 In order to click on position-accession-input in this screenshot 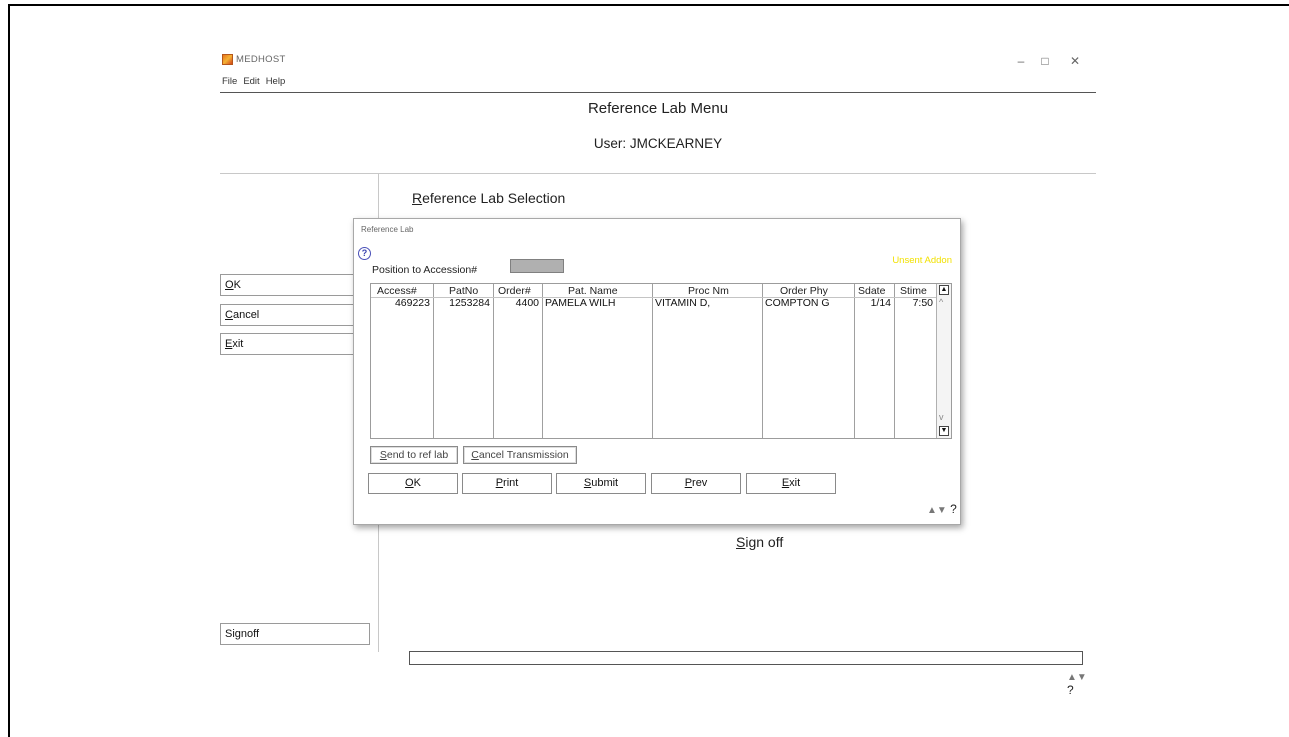, I will do `click(537, 266)`.